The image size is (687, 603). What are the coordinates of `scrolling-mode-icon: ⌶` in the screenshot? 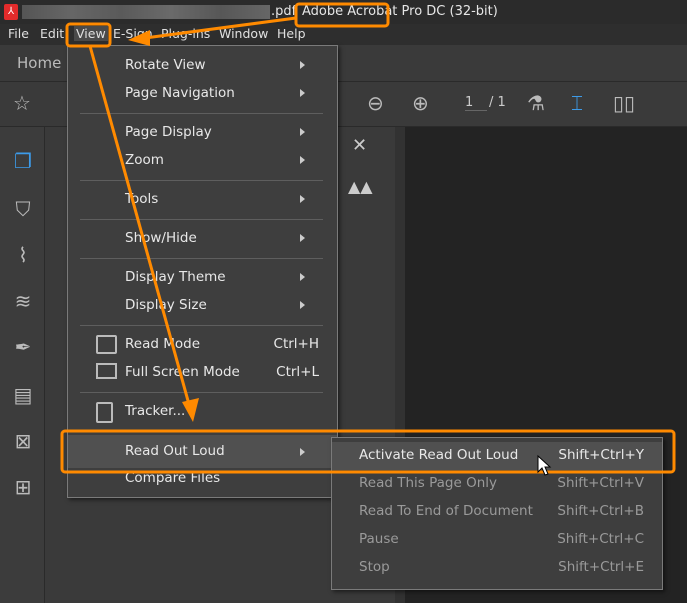 It's located at (577, 103).